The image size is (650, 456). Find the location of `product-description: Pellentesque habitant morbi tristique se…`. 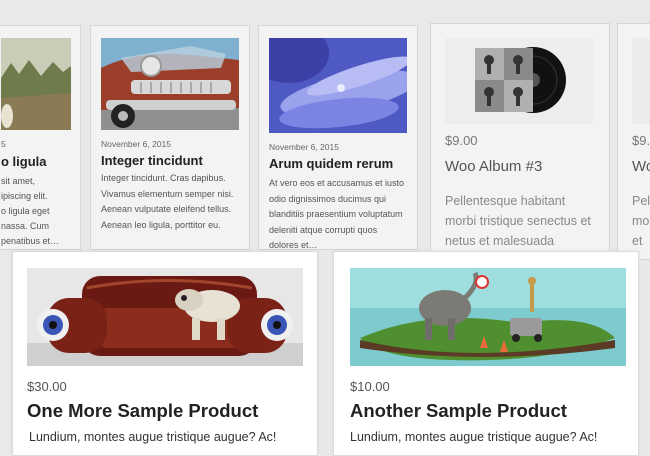

product-description: Pellentesque habitant morbi tristique se… is located at coordinates (518, 221).